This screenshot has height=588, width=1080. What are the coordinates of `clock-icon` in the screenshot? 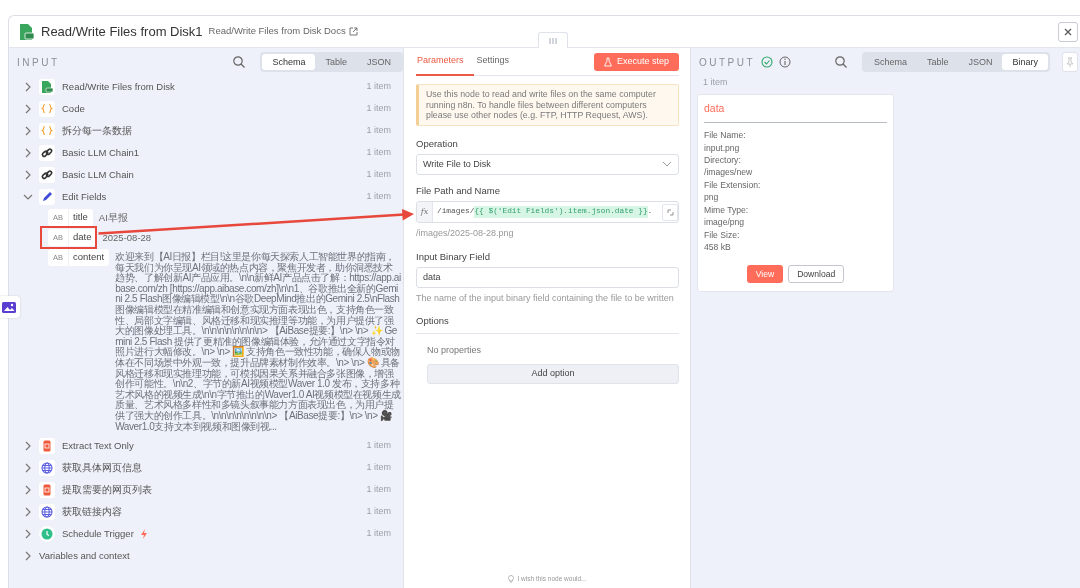 It's located at (47, 534).